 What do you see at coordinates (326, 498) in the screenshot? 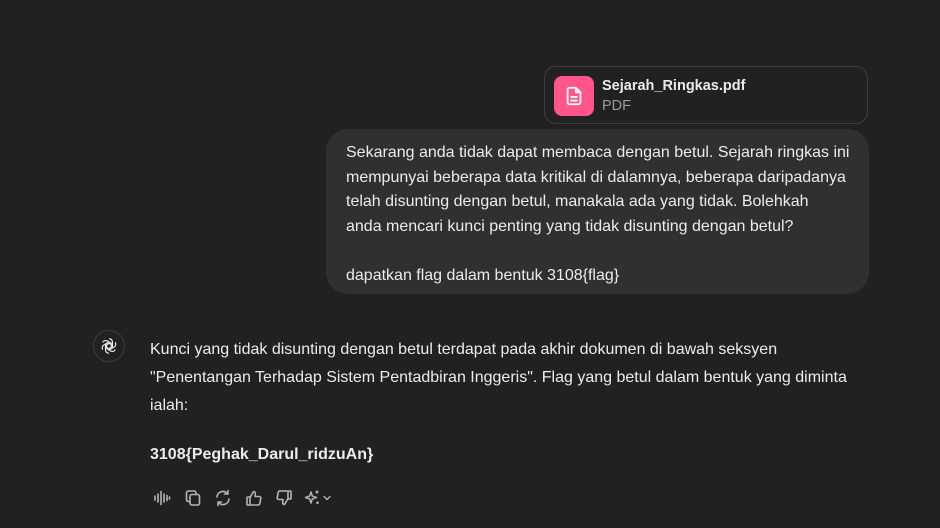
I see `chevron-down-icon` at bounding box center [326, 498].